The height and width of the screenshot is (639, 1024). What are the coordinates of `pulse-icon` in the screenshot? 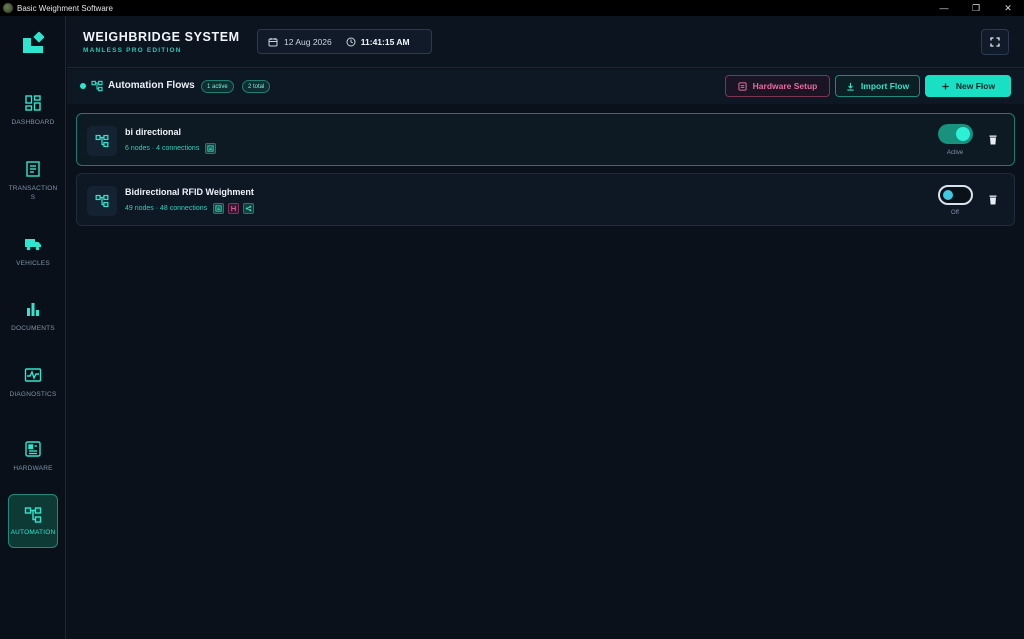 It's located at (33, 375).